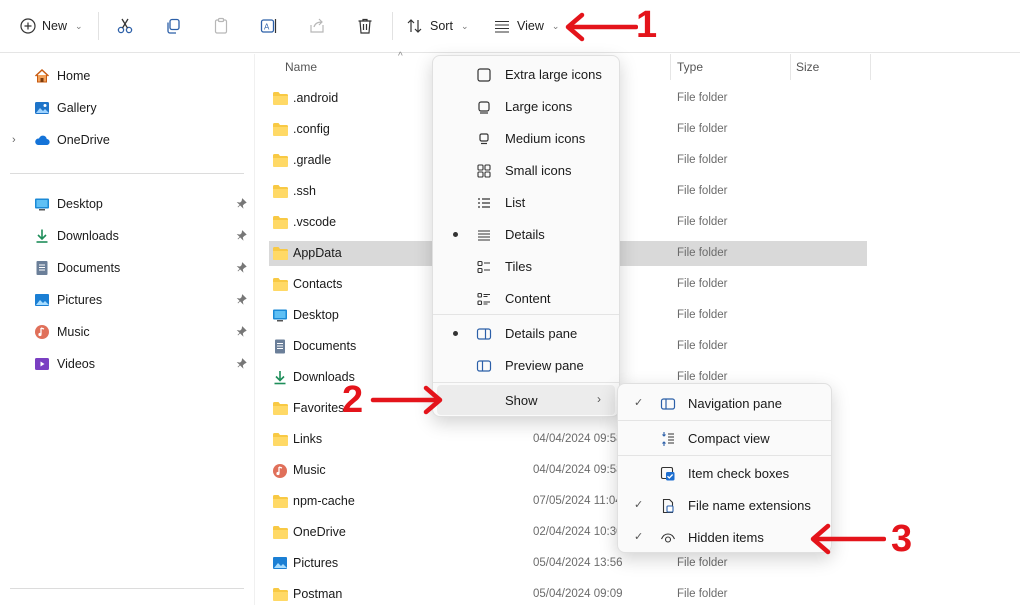  What do you see at coordinates (140, 204) in the screenshot?
I see `sidebar-item-desktop: Desktop` at bounding box center [140, 204].